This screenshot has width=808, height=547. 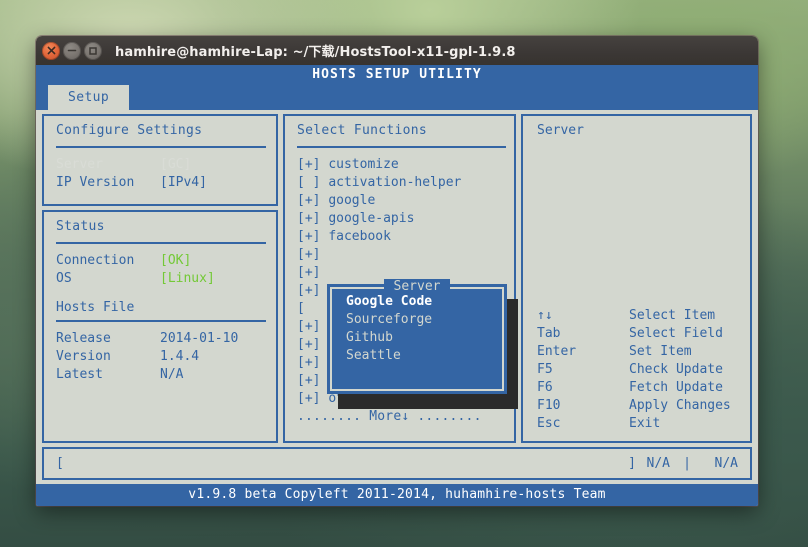 I want to click on keybinding-check-update: F5 Check Update, so click(x=638, y=370).